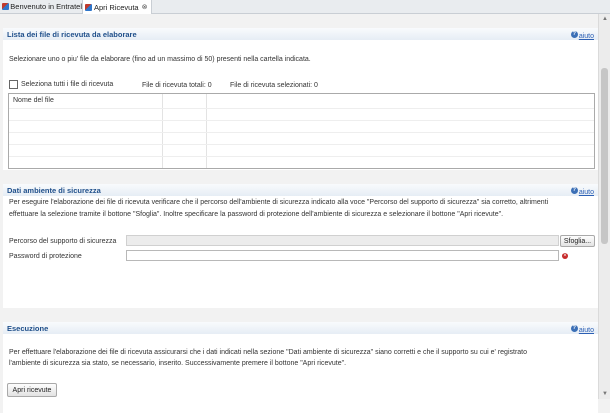 Image resolution: width=610 pixels, height=413 pixels. Describe the element at coordinates (32, 390) in the screenshot. I see `open-receipts-button: Apri ricevute` at that location.